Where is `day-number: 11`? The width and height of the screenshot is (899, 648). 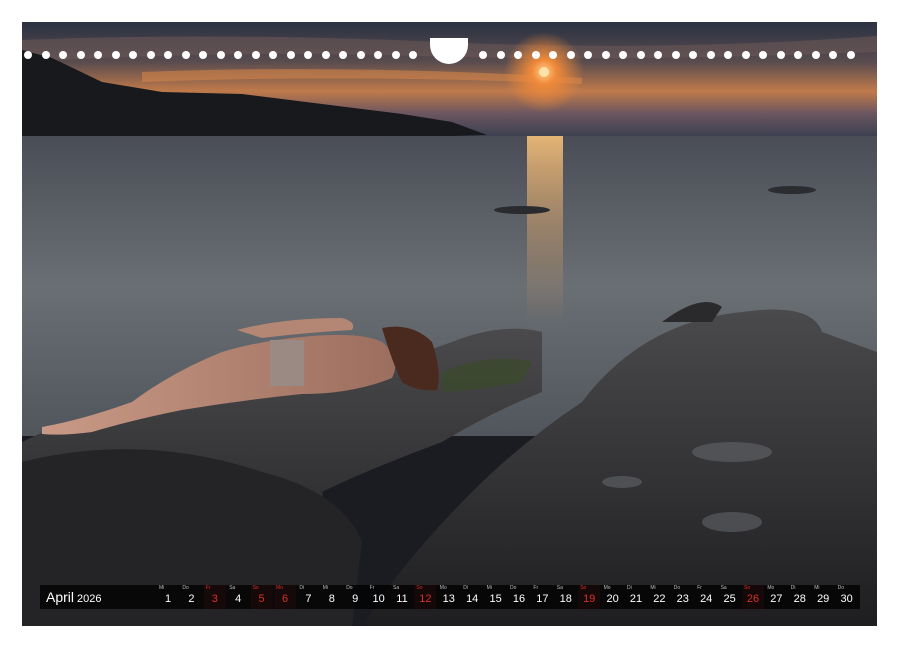 day-number: 11 is located at coordinates (402, 599).